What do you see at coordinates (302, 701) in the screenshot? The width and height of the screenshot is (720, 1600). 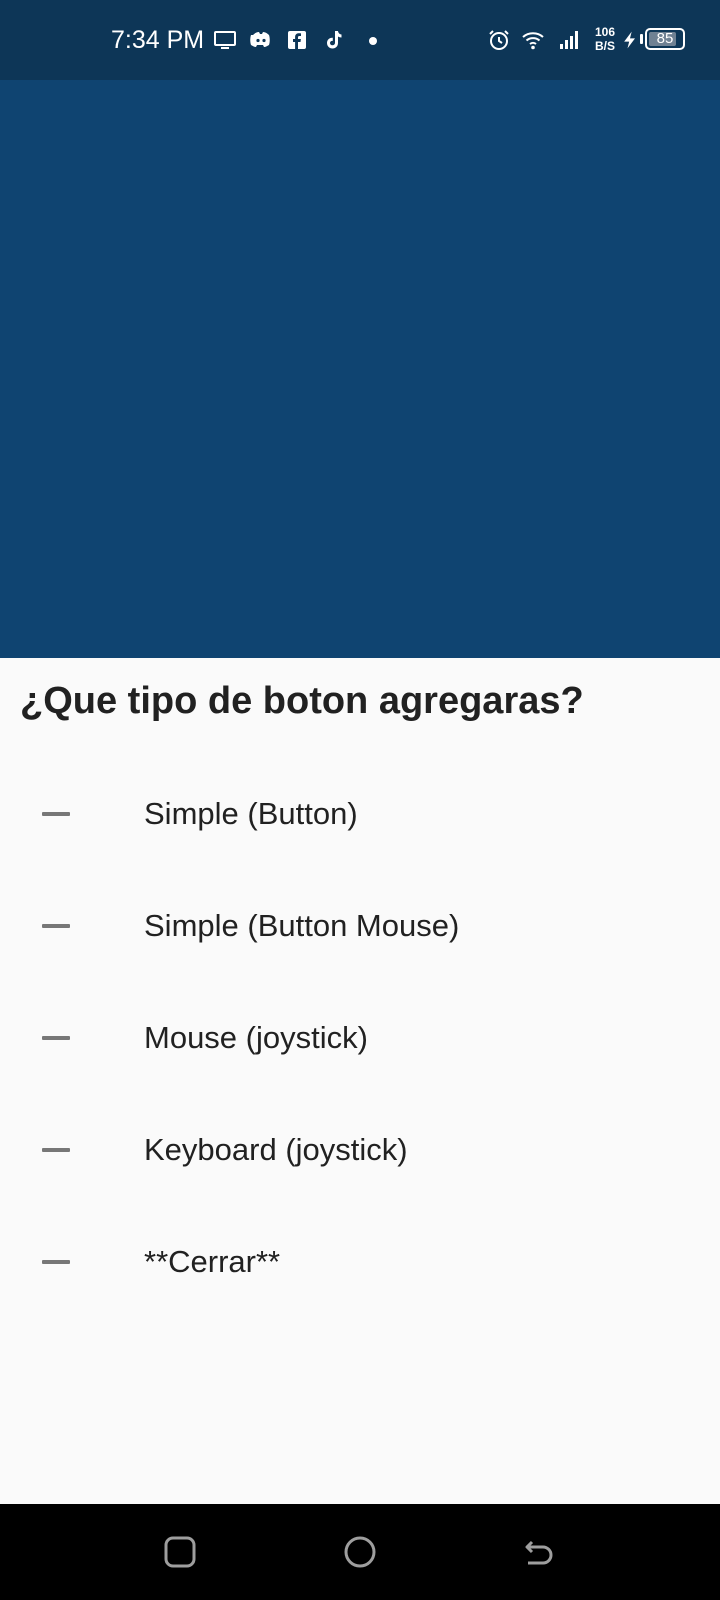 I see `sheet-title: ¿Que tipo de boton agregaras?` at bounding box center [302, 701].